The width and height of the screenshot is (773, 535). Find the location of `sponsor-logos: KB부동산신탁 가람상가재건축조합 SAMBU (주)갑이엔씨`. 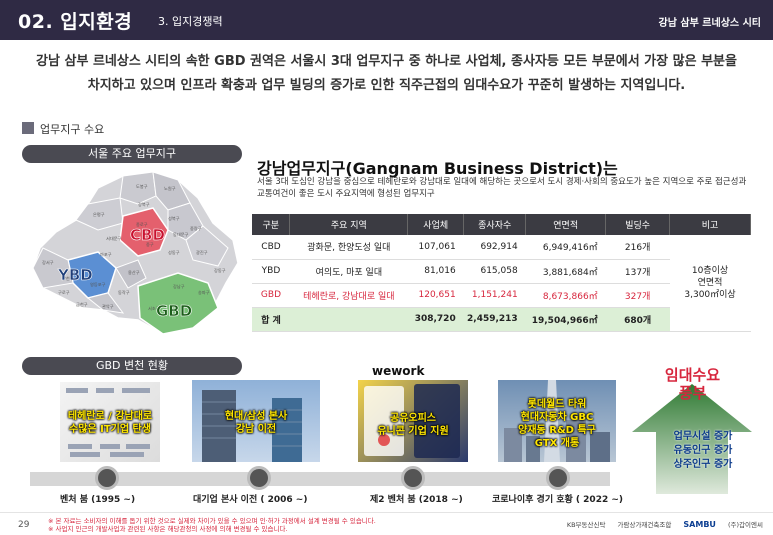

sponsor-logos: KB부동산신탁 가람상가재건축조합 SAMBU (주)갑이엔씨 is located at coordinates (660, 524).